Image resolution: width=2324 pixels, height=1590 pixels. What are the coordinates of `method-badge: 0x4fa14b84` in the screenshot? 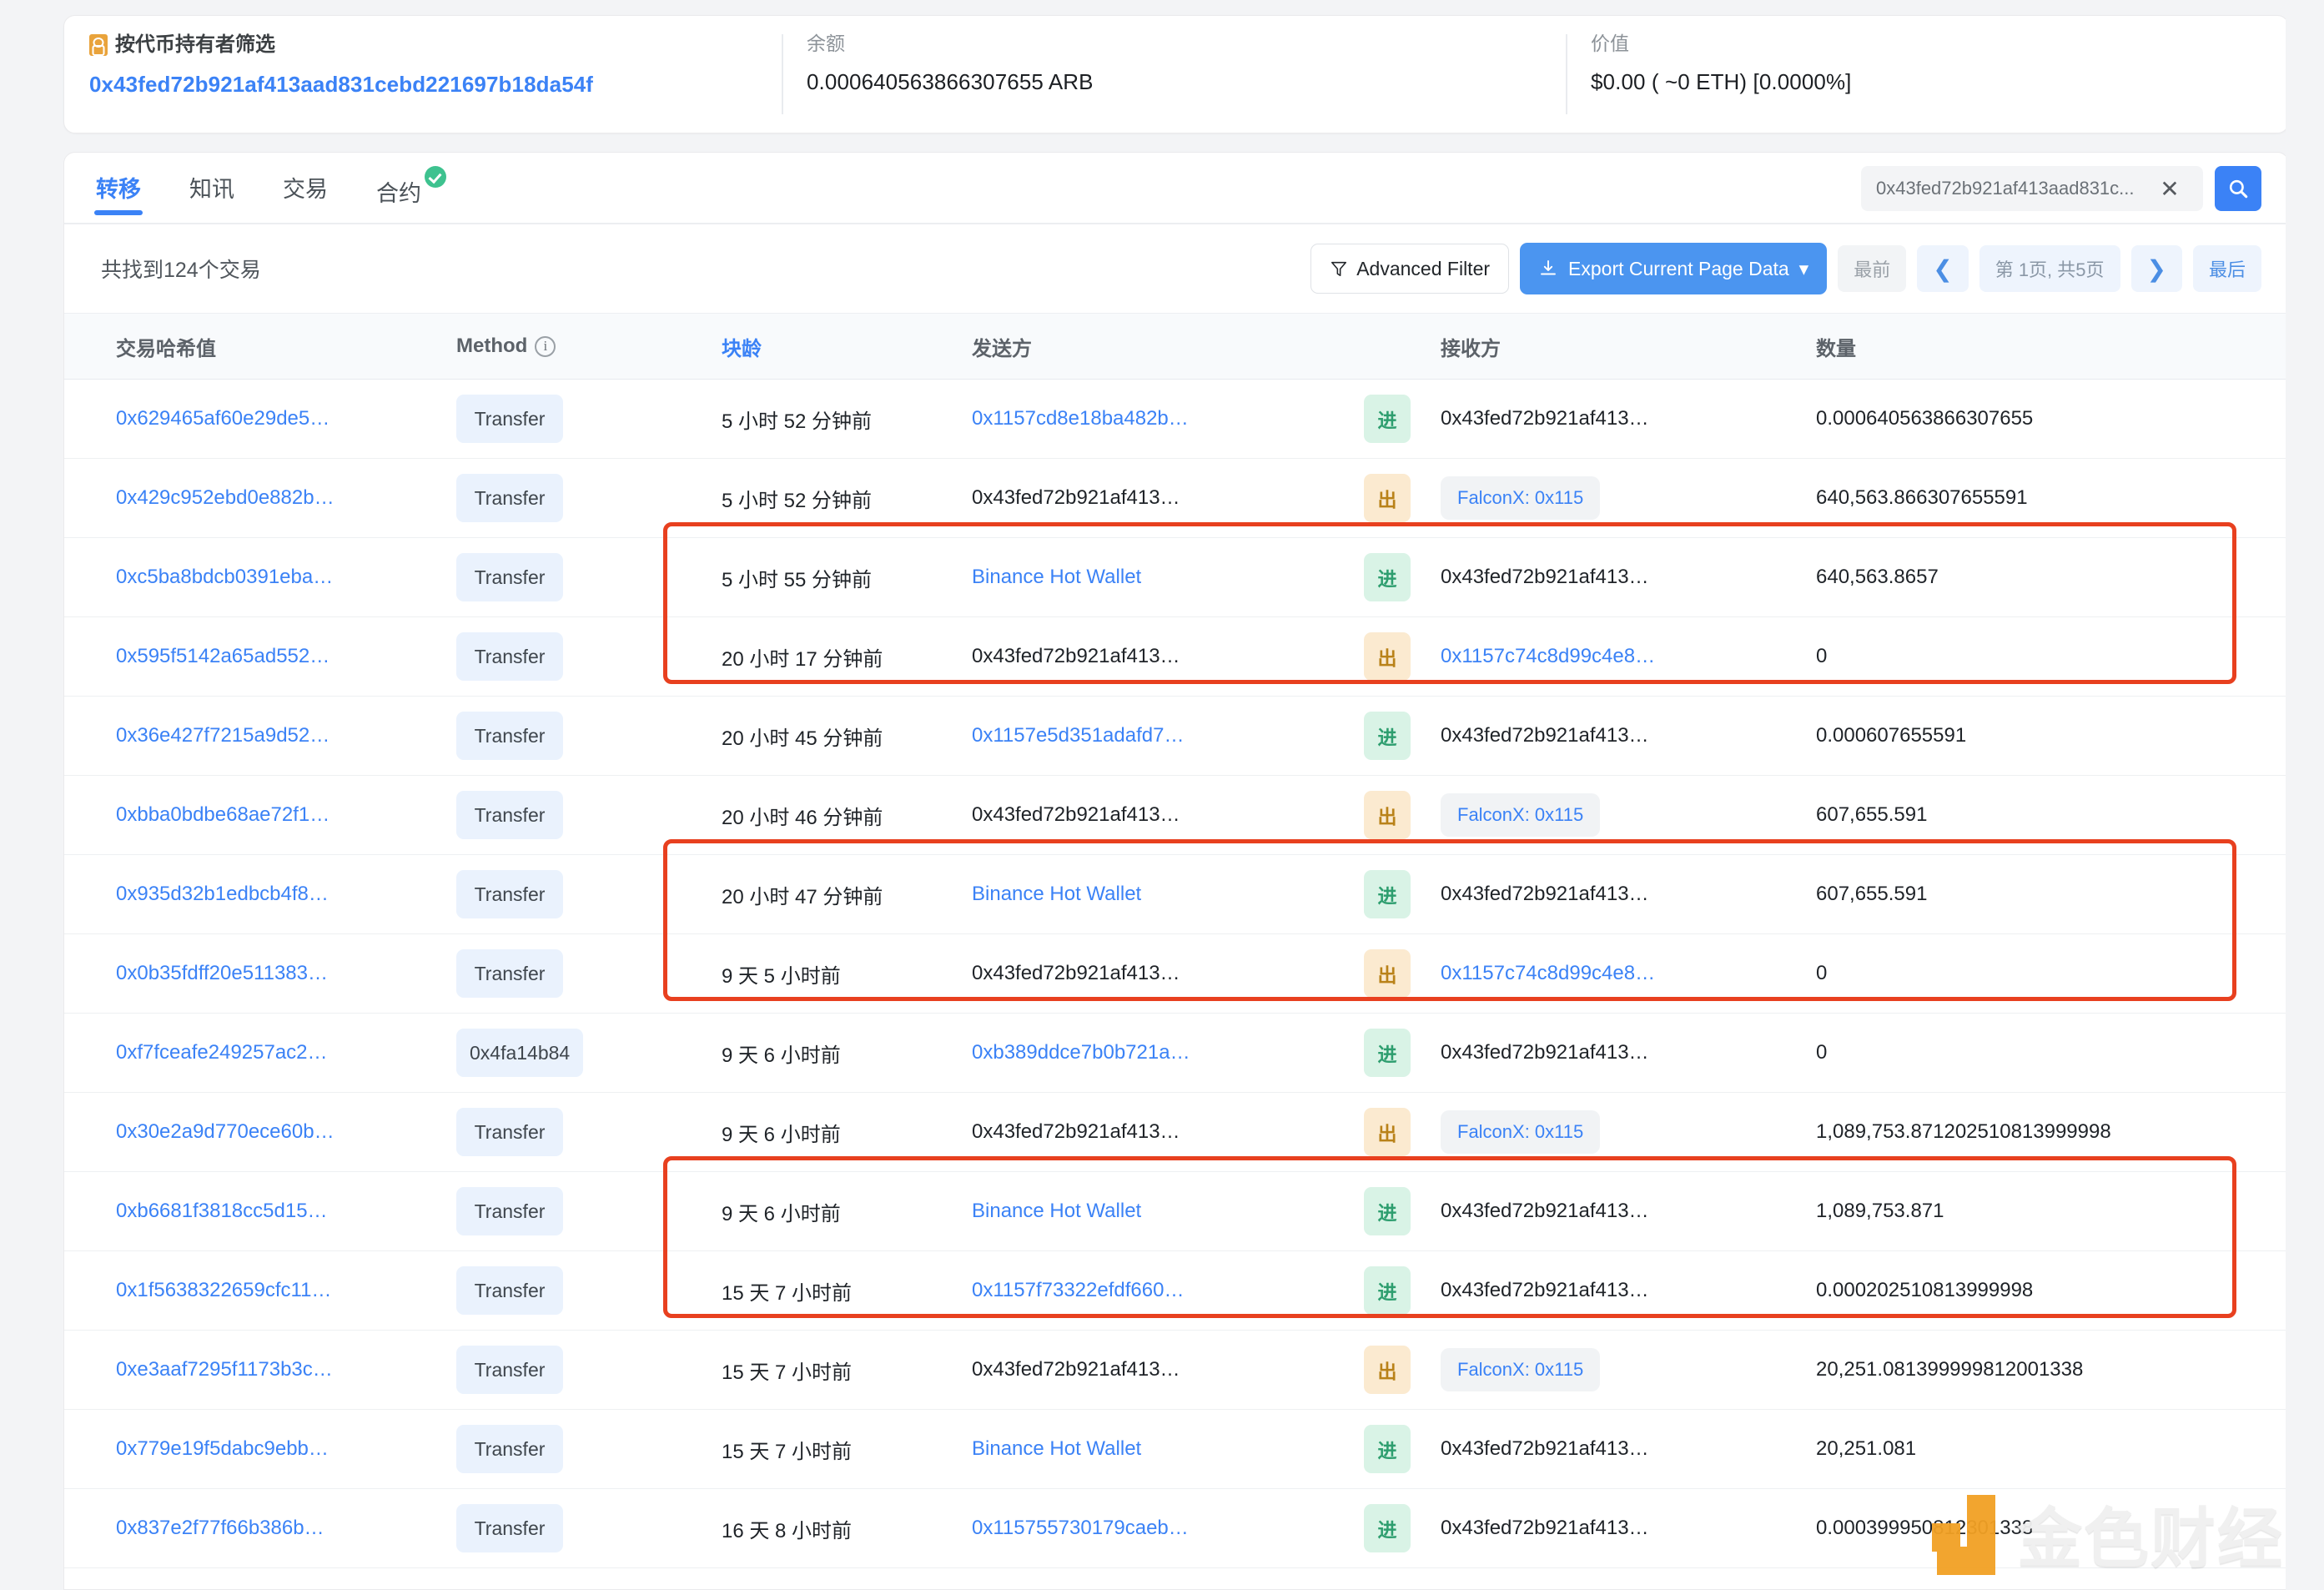 It's located at (520, 1053).